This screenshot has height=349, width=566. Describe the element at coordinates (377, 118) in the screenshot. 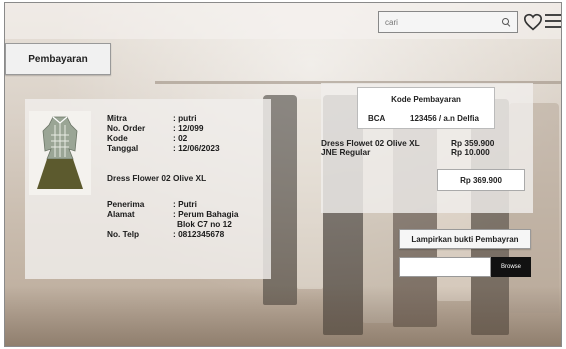

I see `bank-name: BCA` at that location.